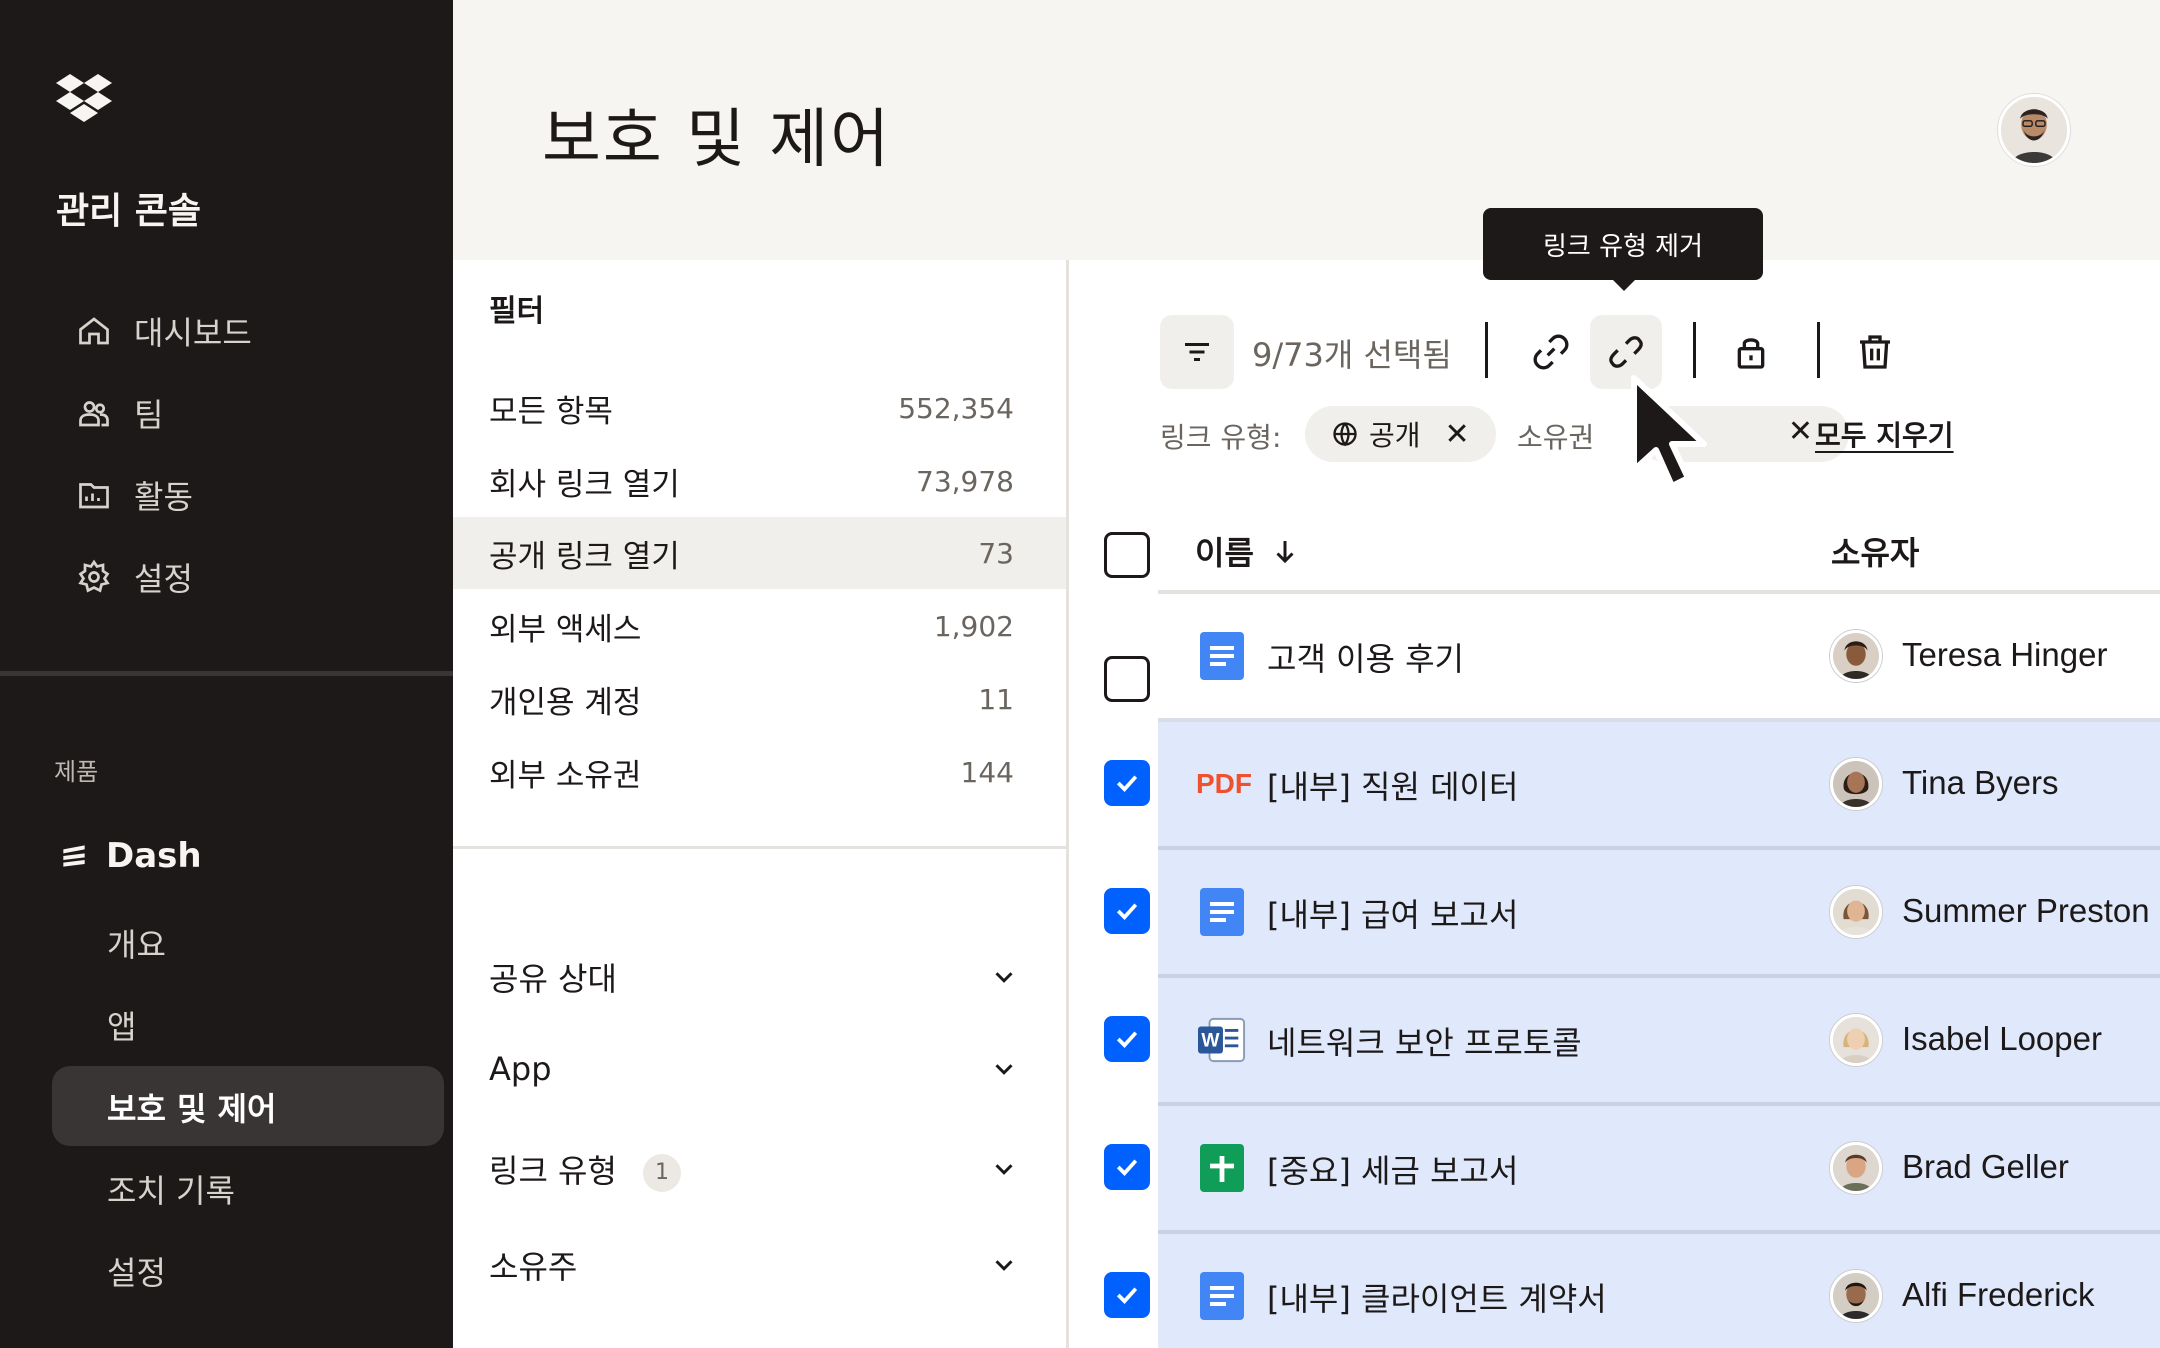 This screenshot has width=2160, height=1348. I want to click on sub-item-apps: 앱, so click(121, 1025).